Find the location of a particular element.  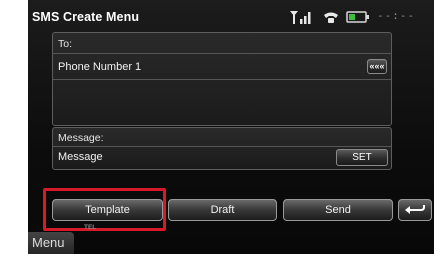

send-button: Send is located at coordinates (338, 210).